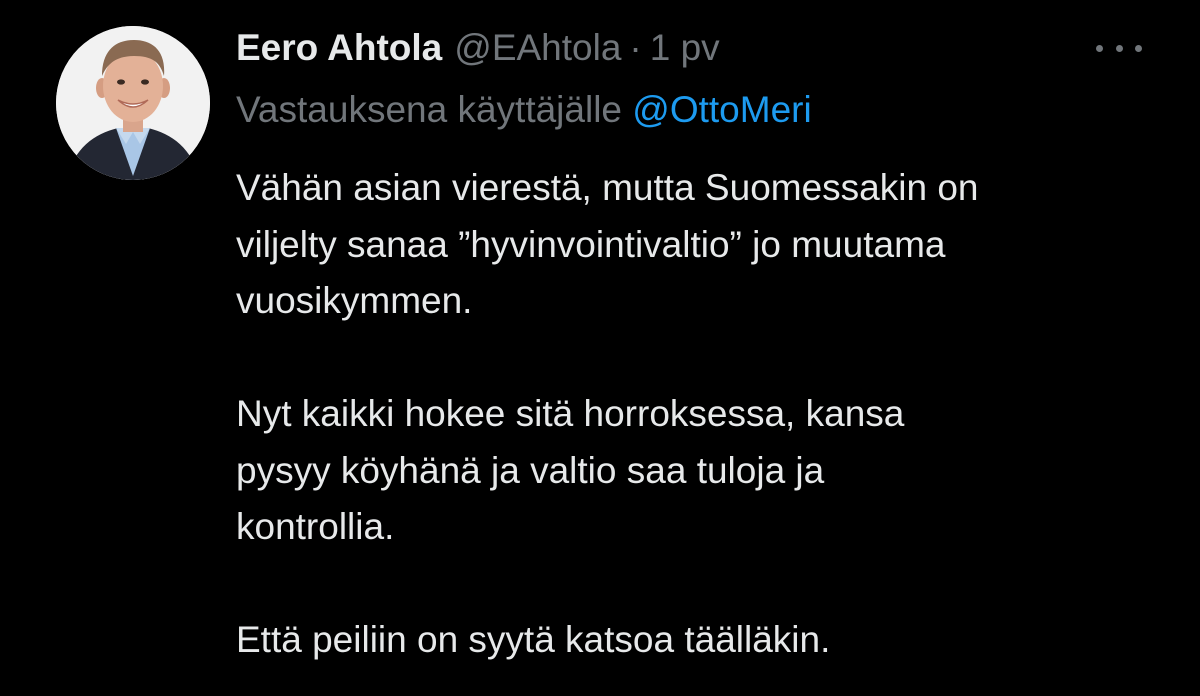  Describe the element at coordinates (721, 109) in the screenshot. I see `reply-mention-link: @OttoMeri` at that location.